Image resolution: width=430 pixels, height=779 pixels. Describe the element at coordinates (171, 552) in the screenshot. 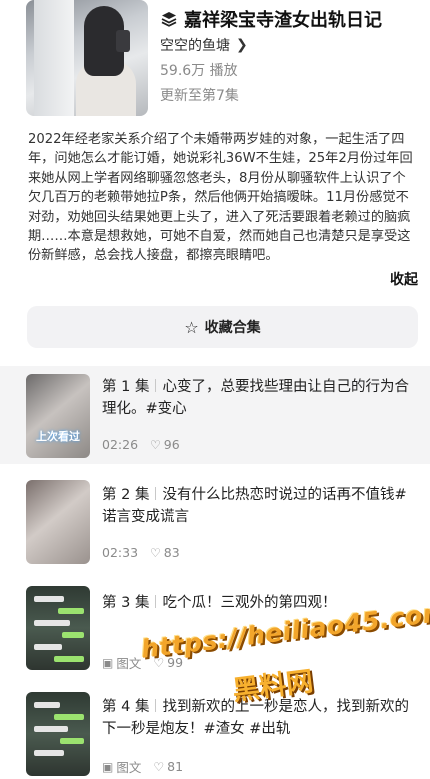

I see `episode-likes: 83` at that location.